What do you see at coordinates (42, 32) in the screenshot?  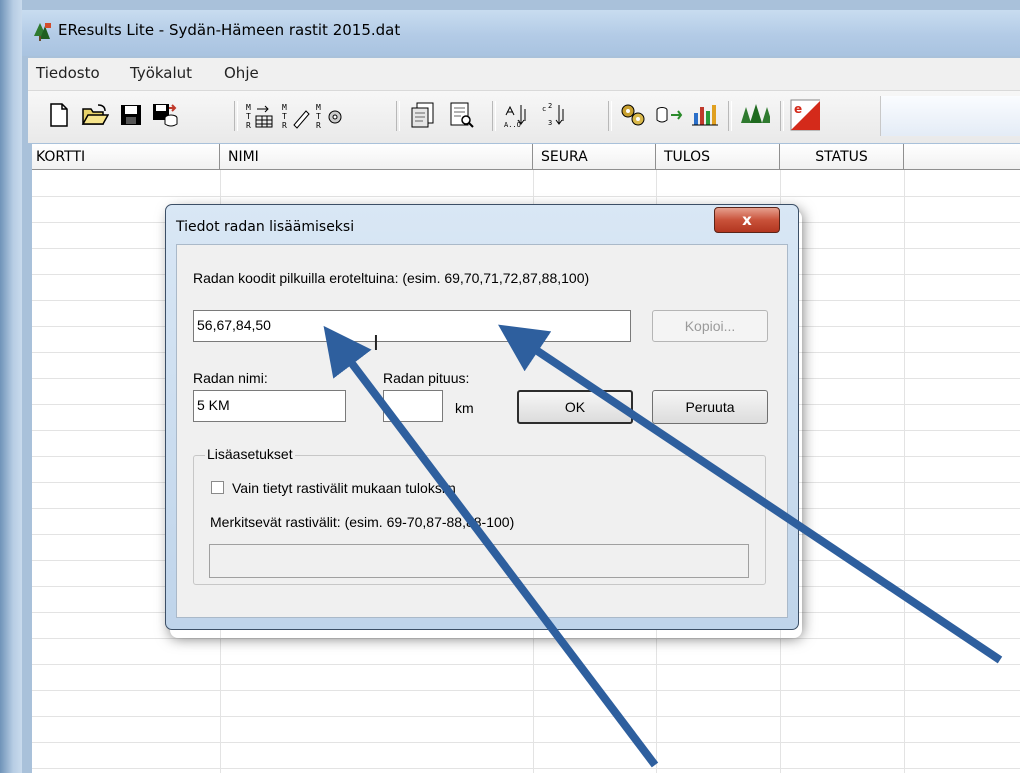 I see `app-tree-icon` at bounding box center [42, 32].